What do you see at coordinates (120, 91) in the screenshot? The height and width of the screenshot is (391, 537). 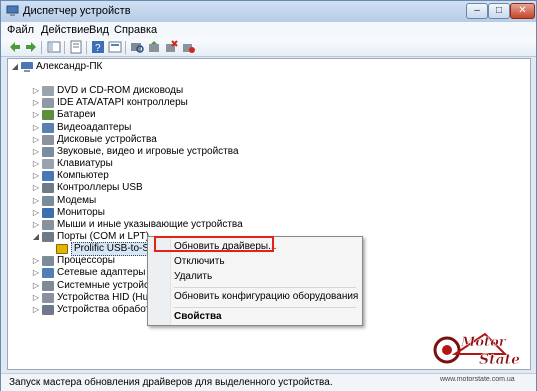 I see `tree-item-label: DVD и CD-ROM дисководы` at bounding box center [120, 91].